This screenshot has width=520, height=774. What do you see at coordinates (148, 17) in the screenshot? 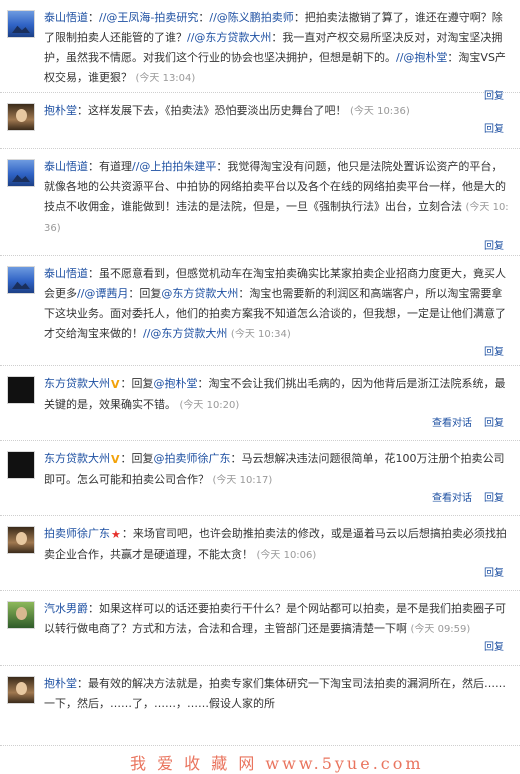
I see `mention-link: //@王凤海-拍卖研究` at bounding box center [148, 17].